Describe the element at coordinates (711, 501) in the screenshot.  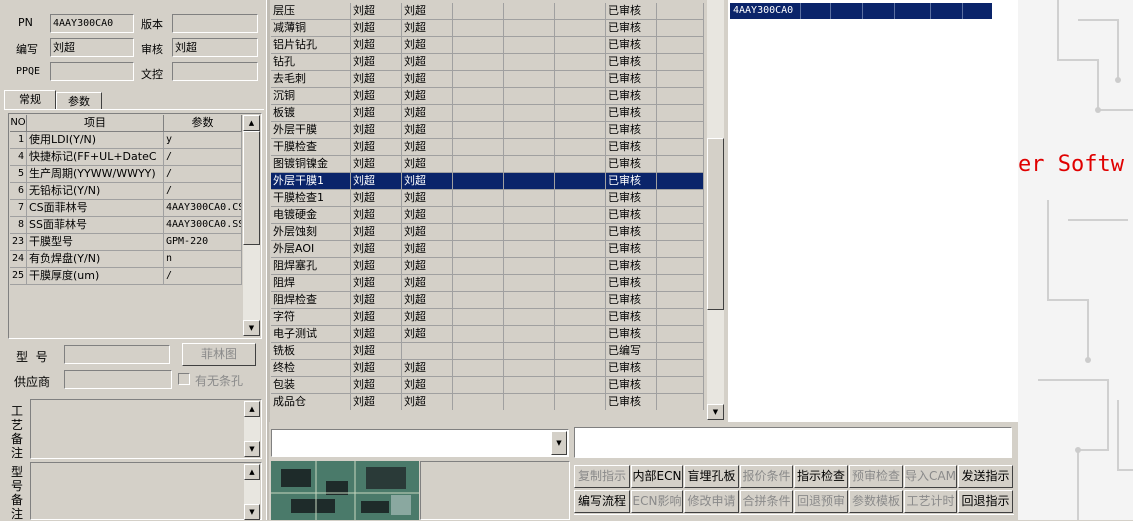
I see `modify-request-button: 修改申请` at that location.